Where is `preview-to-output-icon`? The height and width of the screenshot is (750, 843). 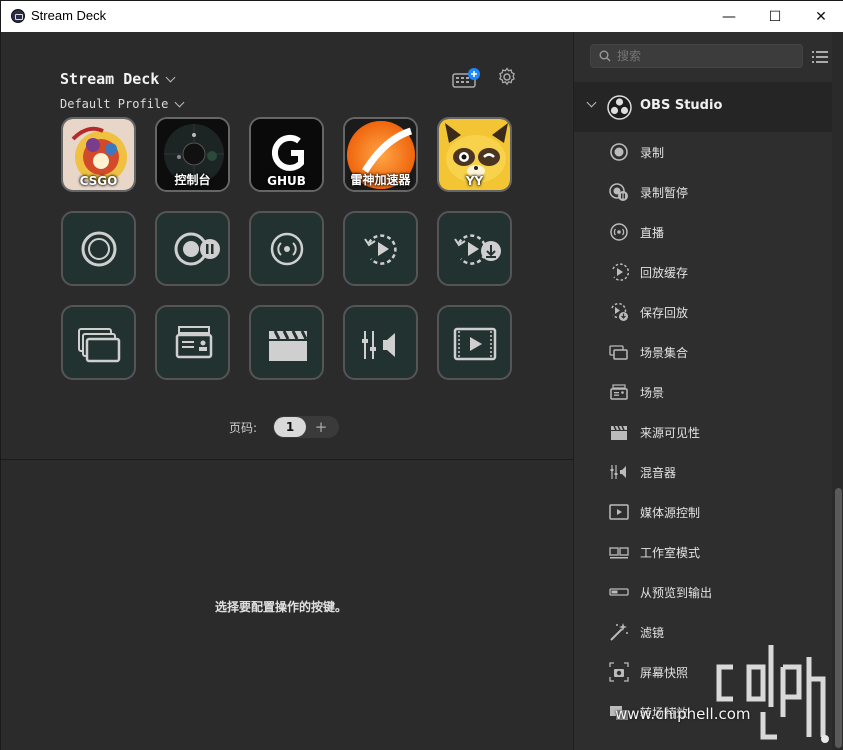
preview-to-output-icon is located at coordinates (619, 592).